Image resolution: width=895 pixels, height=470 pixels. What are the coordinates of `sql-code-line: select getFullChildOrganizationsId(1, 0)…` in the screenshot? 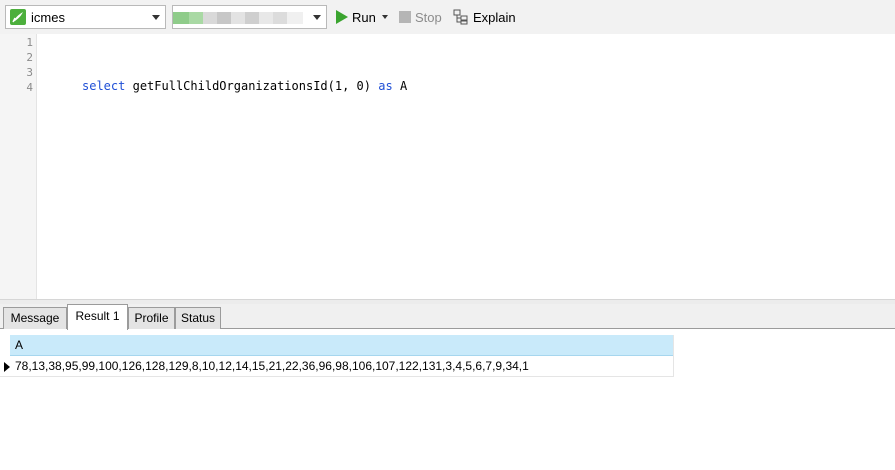 It's located at (244, 86).